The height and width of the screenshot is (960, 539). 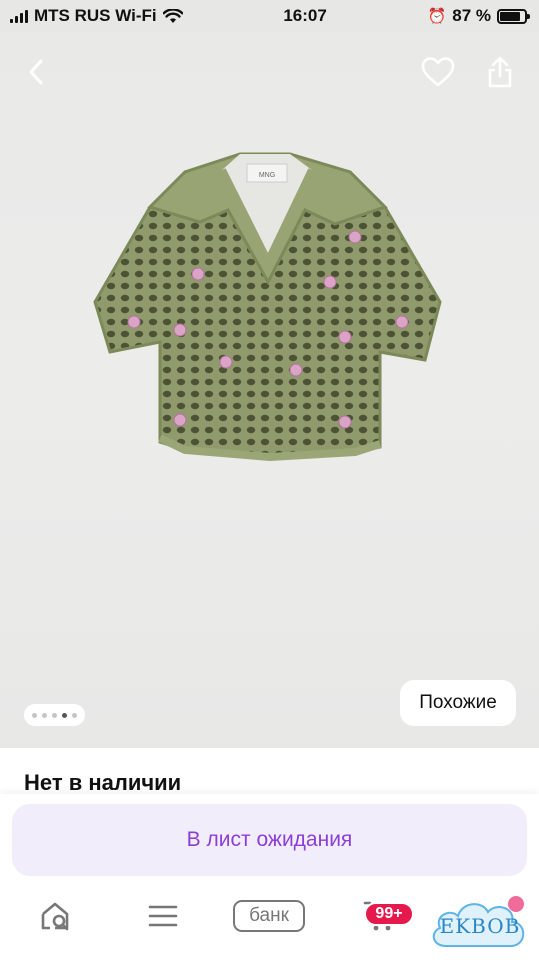 I want to click on menu-icon, so click(x=163, y=916).